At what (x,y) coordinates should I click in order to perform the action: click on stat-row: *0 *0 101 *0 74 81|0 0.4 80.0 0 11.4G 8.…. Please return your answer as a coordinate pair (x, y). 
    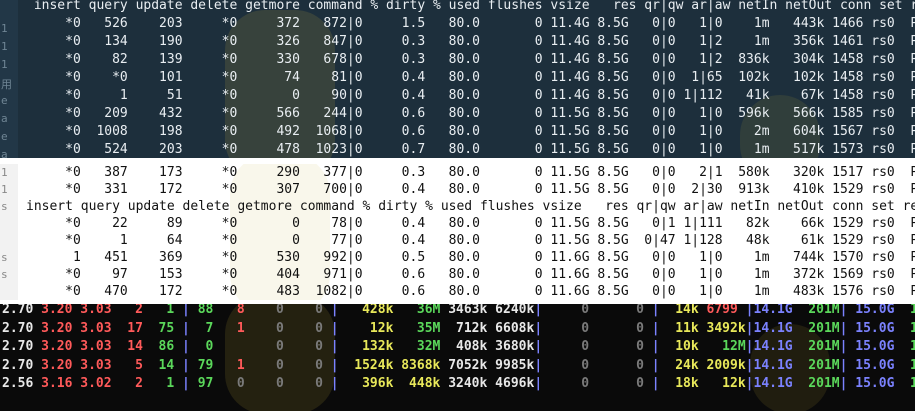
    Looking at the image, I should click on (470, 77).